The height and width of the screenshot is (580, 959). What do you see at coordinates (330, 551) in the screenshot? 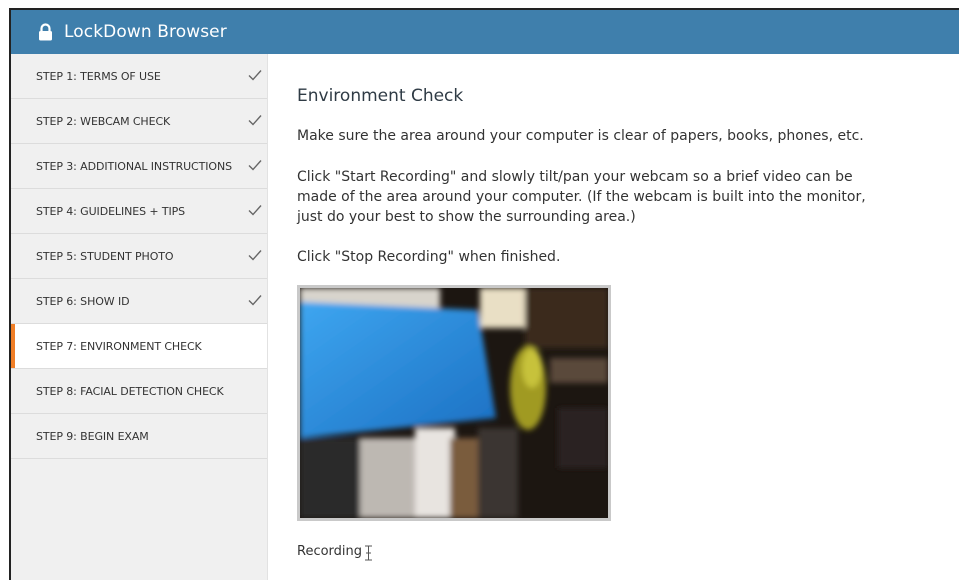
I see `recording-status: Recording` at bounding box center [330, 551].